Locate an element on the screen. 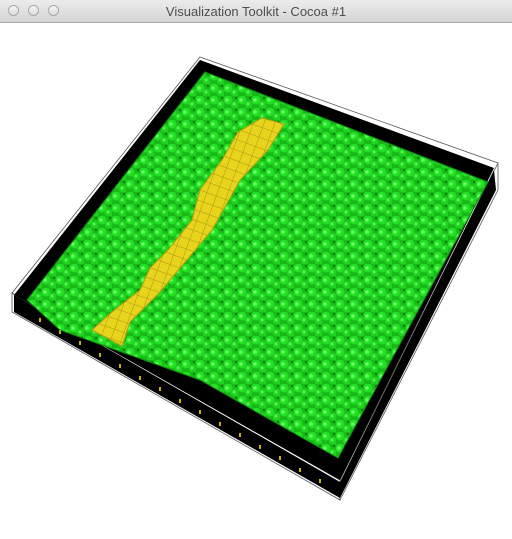 This screenshot has height=539, width=512. title-bar: Visualization Toolkit - Cocoa #1 is located at coordinates (256, 11).